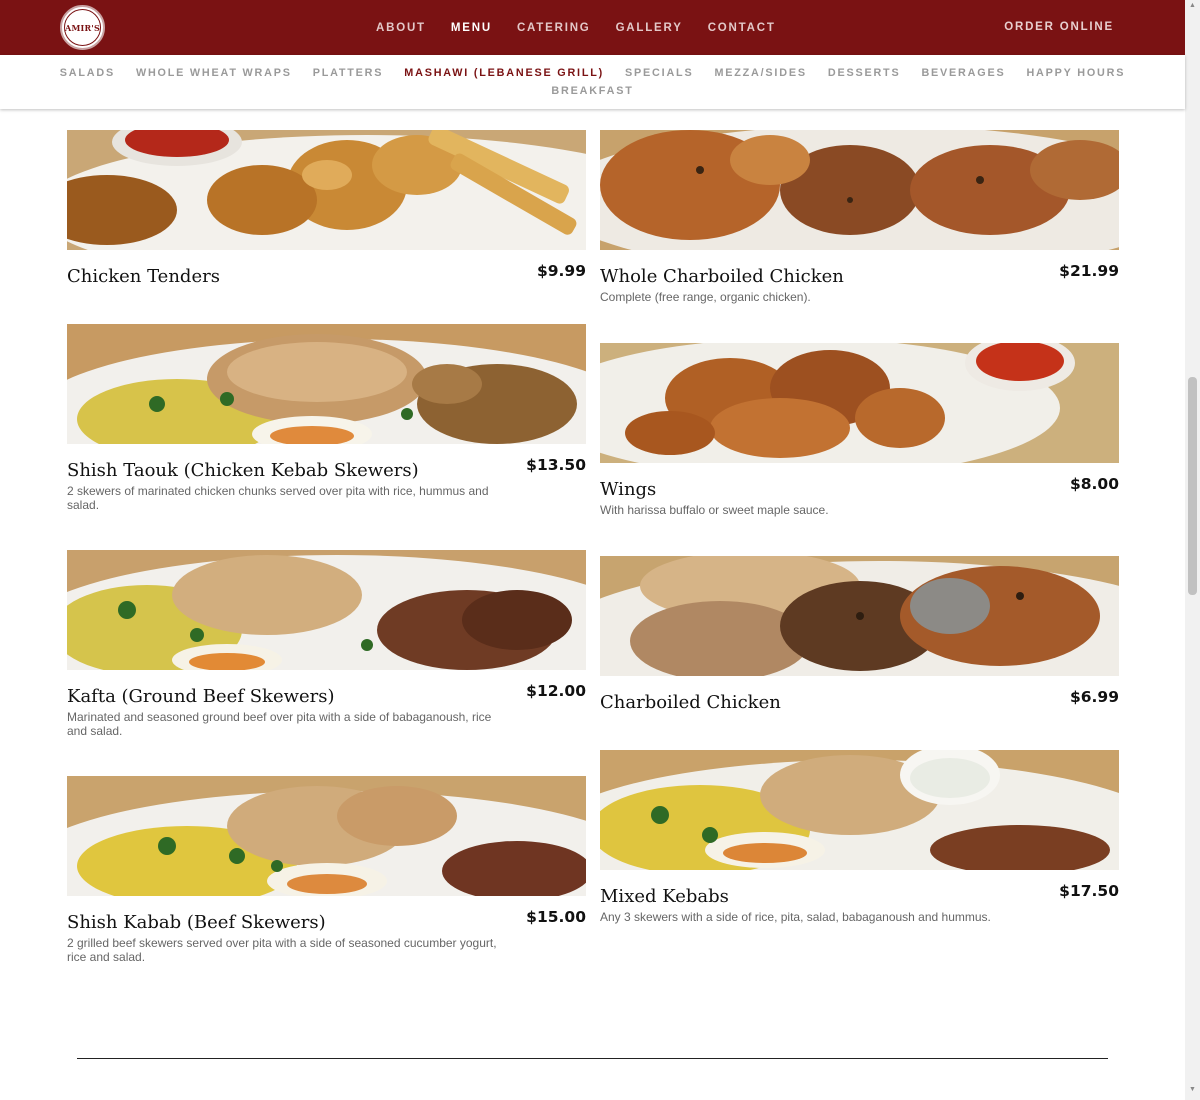 Image resolution: width=1200 pixels, height=1100 pixels. I want to click on nav-catering: CATERING, so click(554, 28).